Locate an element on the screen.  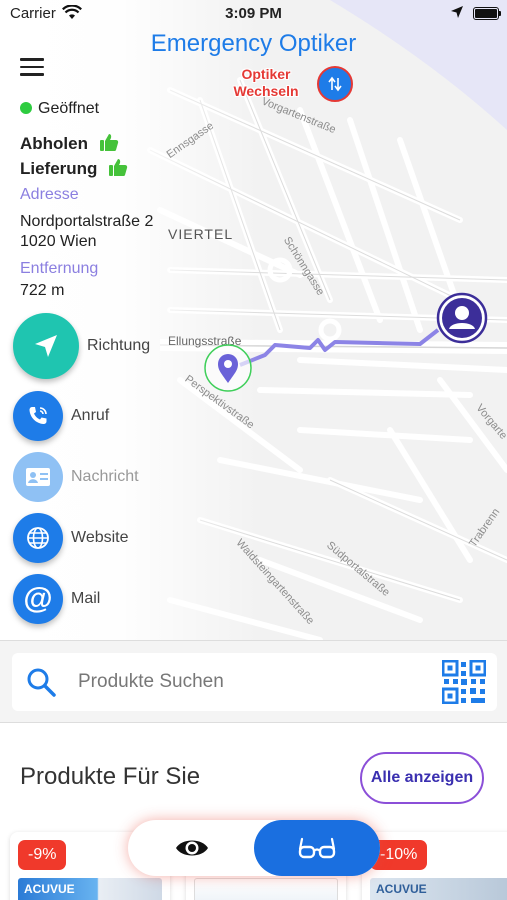
globe-icon is located at coordinates (38, 538).